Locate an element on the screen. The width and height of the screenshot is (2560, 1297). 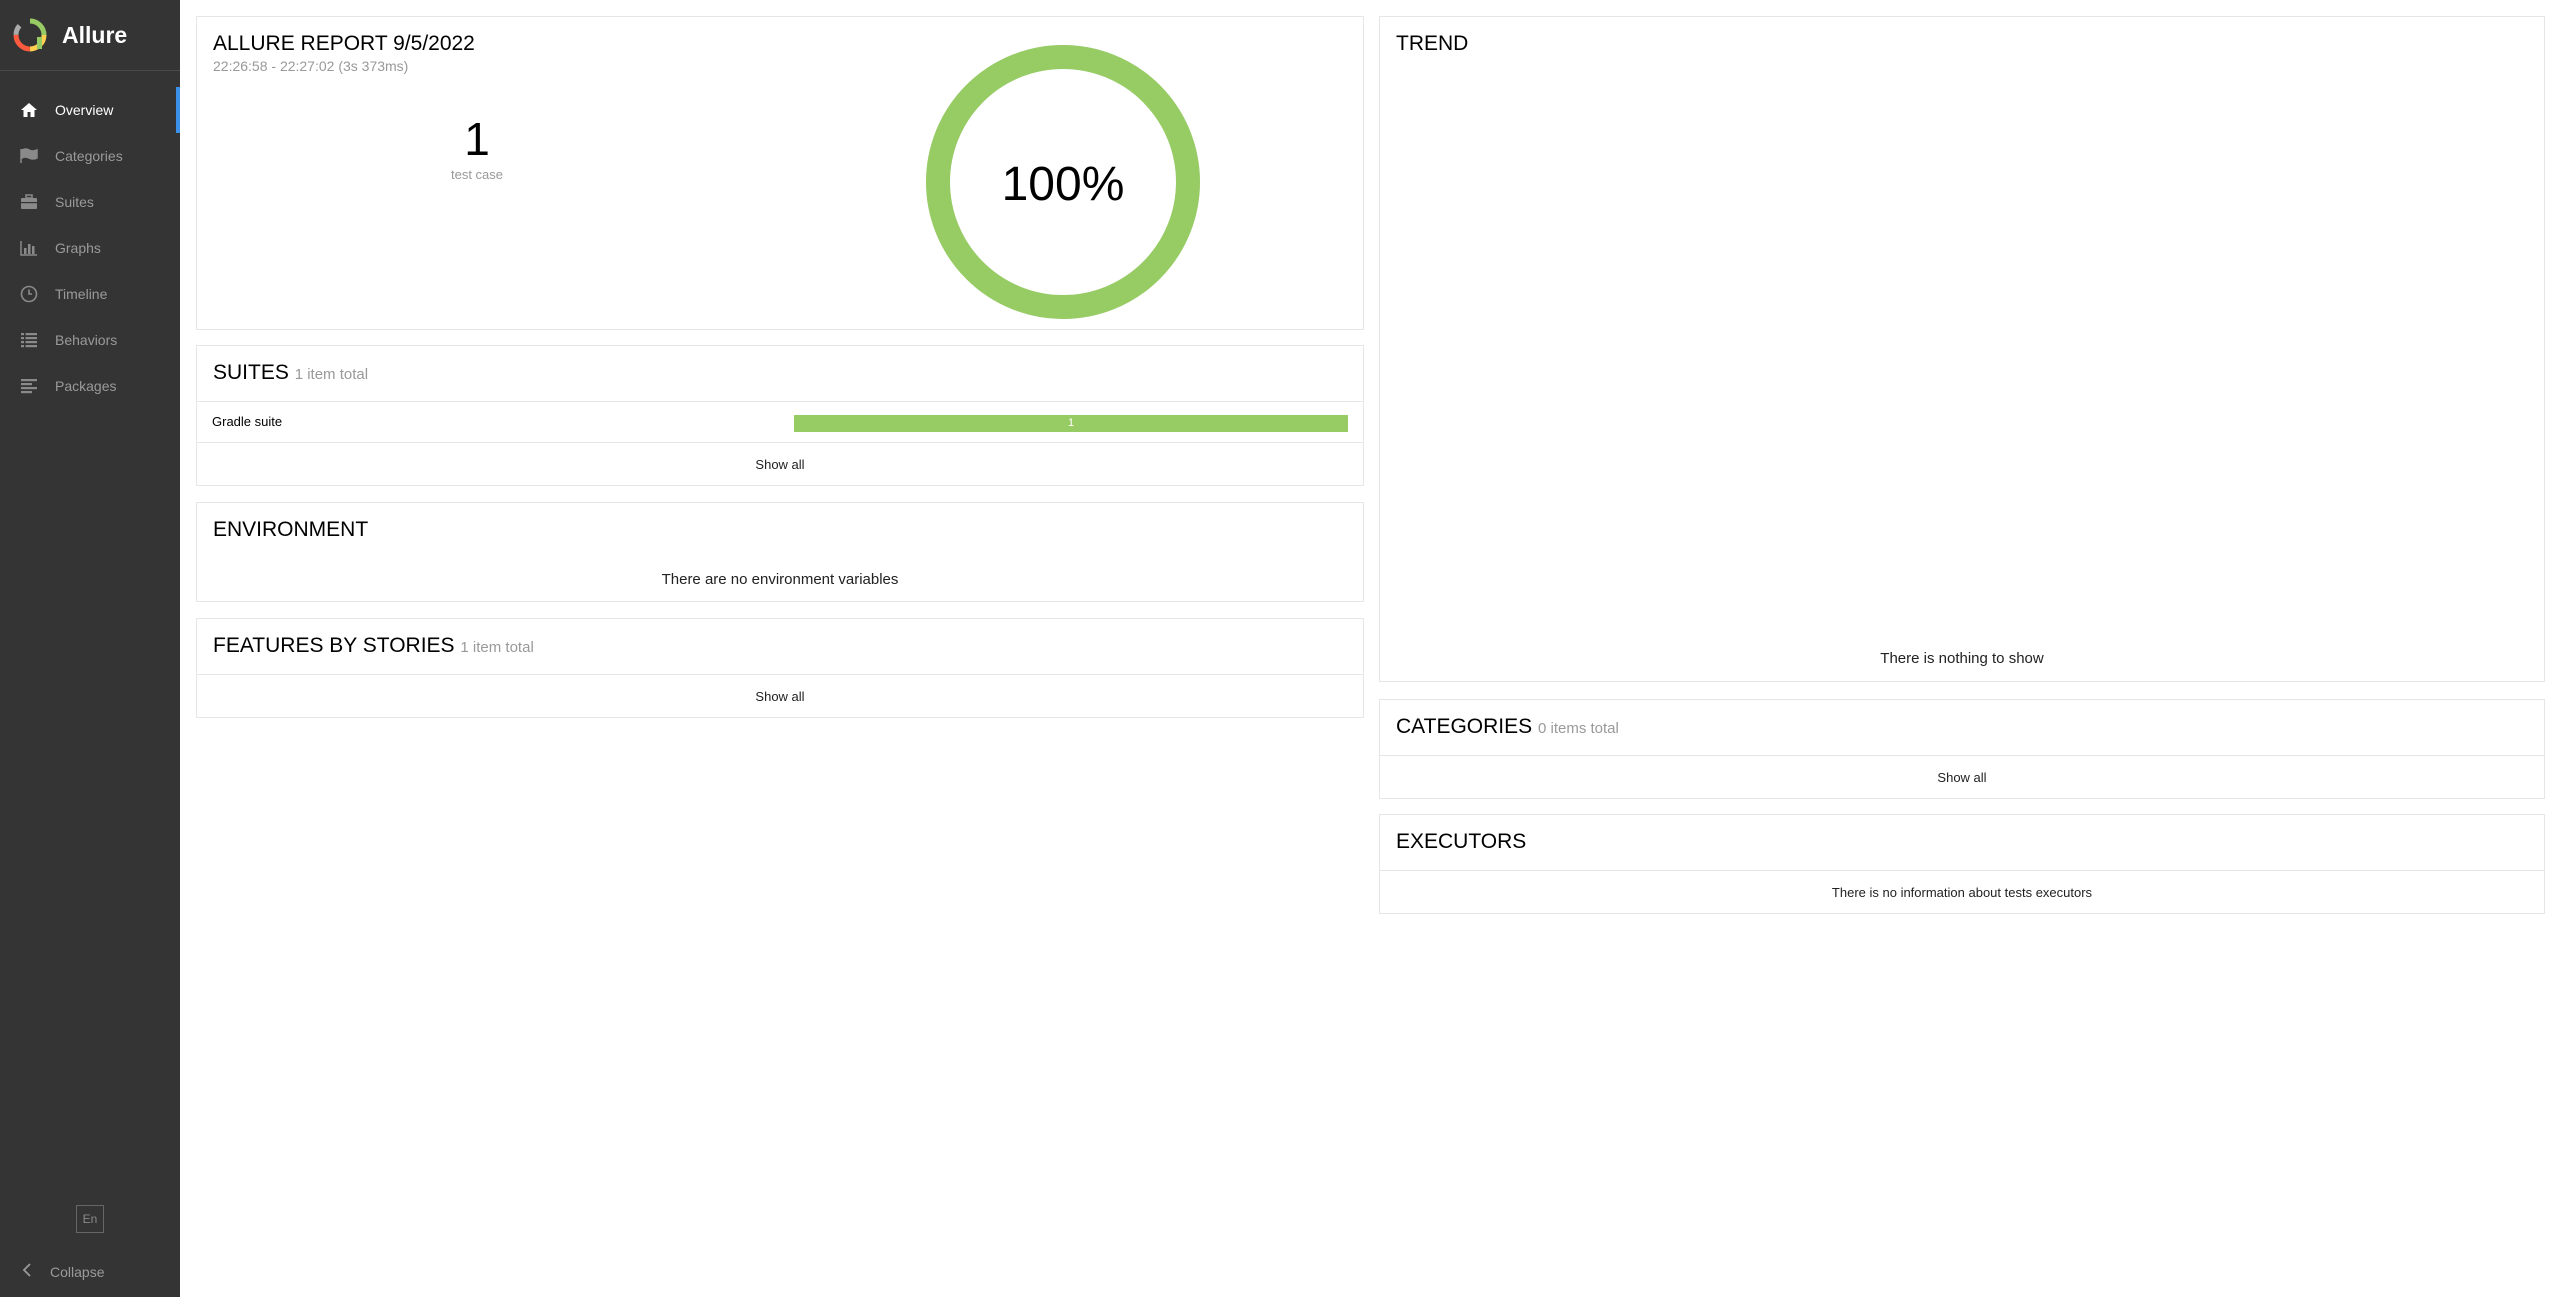
sidebar-item-label: Graphs is located at coordinates (78, 248).